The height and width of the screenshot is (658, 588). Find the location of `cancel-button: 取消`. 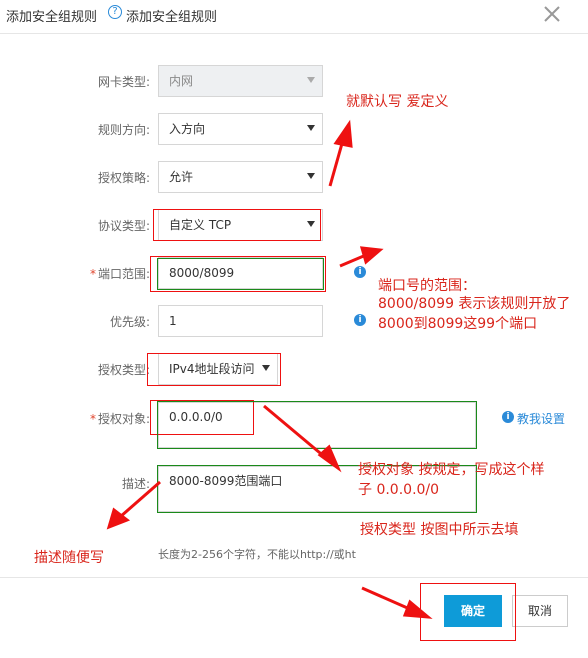

cancel-button: 取消 is located at coordinates (540, 611).